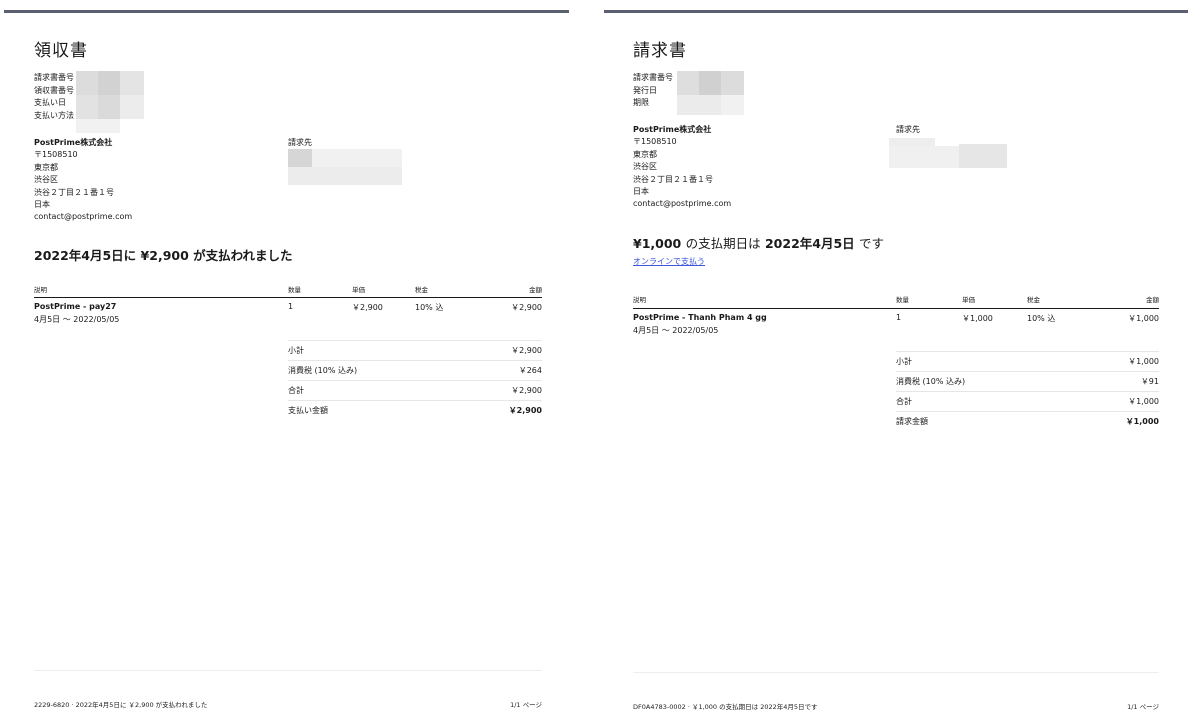 The height and width of the screenshot is (720, 1200). Describe the element at coordinates (54, 90) in the screenshot. I see `meta-label-receipt-number: 領収書番号` at that location.